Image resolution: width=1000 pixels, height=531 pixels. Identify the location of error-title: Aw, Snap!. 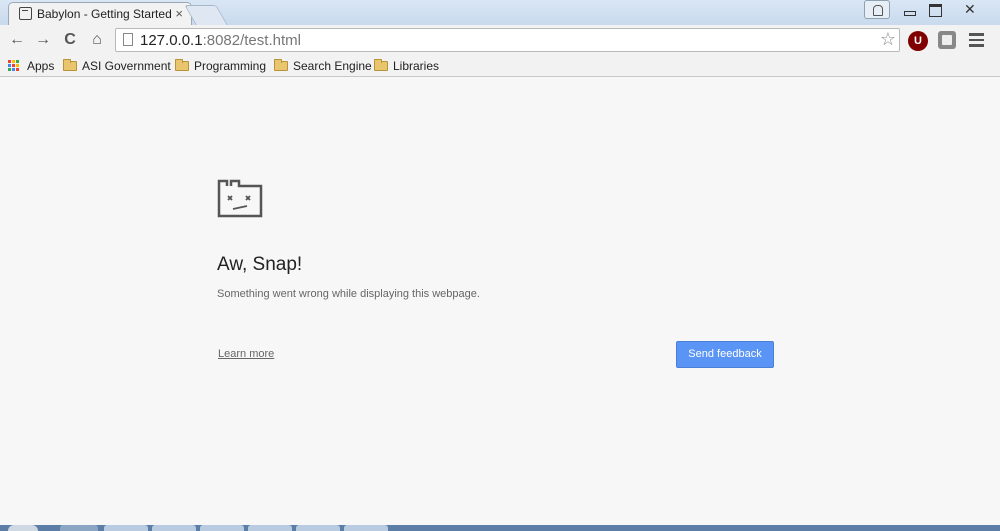
(260, 264).